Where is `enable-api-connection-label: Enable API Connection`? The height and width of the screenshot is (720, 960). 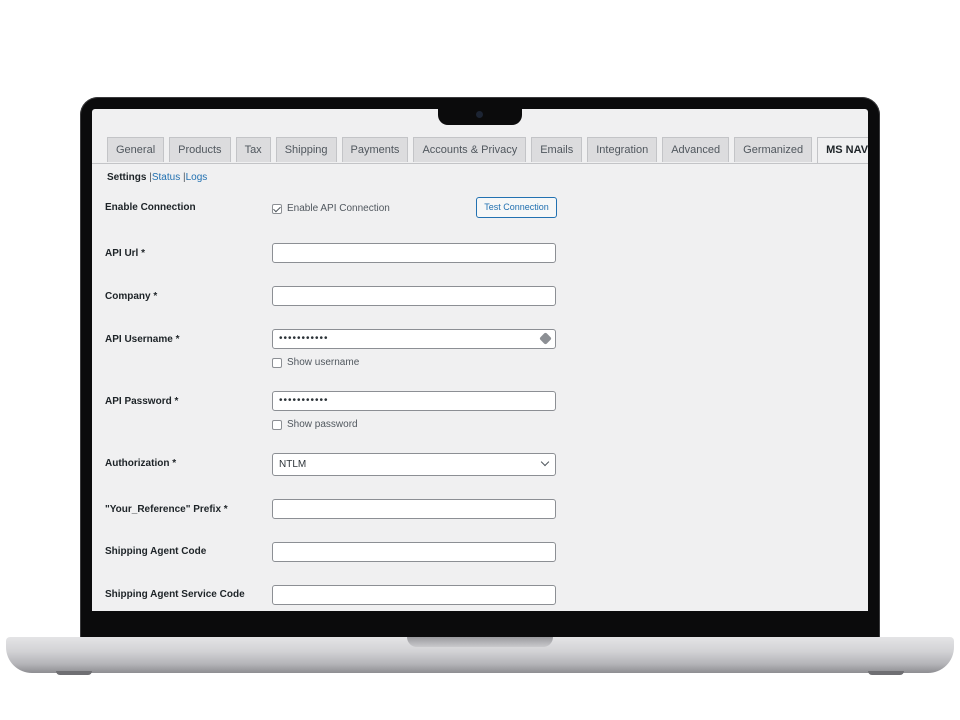 enable-api-connection-label: Enable API Connection is located at coordinates (338, 208).